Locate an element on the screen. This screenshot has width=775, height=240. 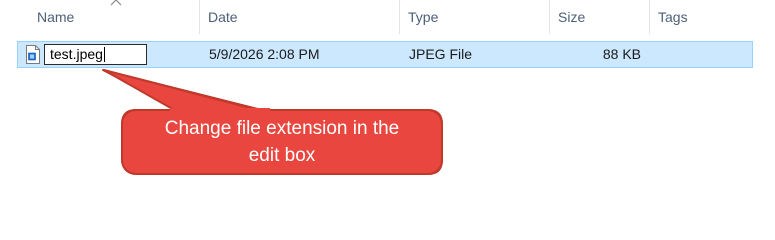
column-header-name: Name is located at coordinates (114, 17).